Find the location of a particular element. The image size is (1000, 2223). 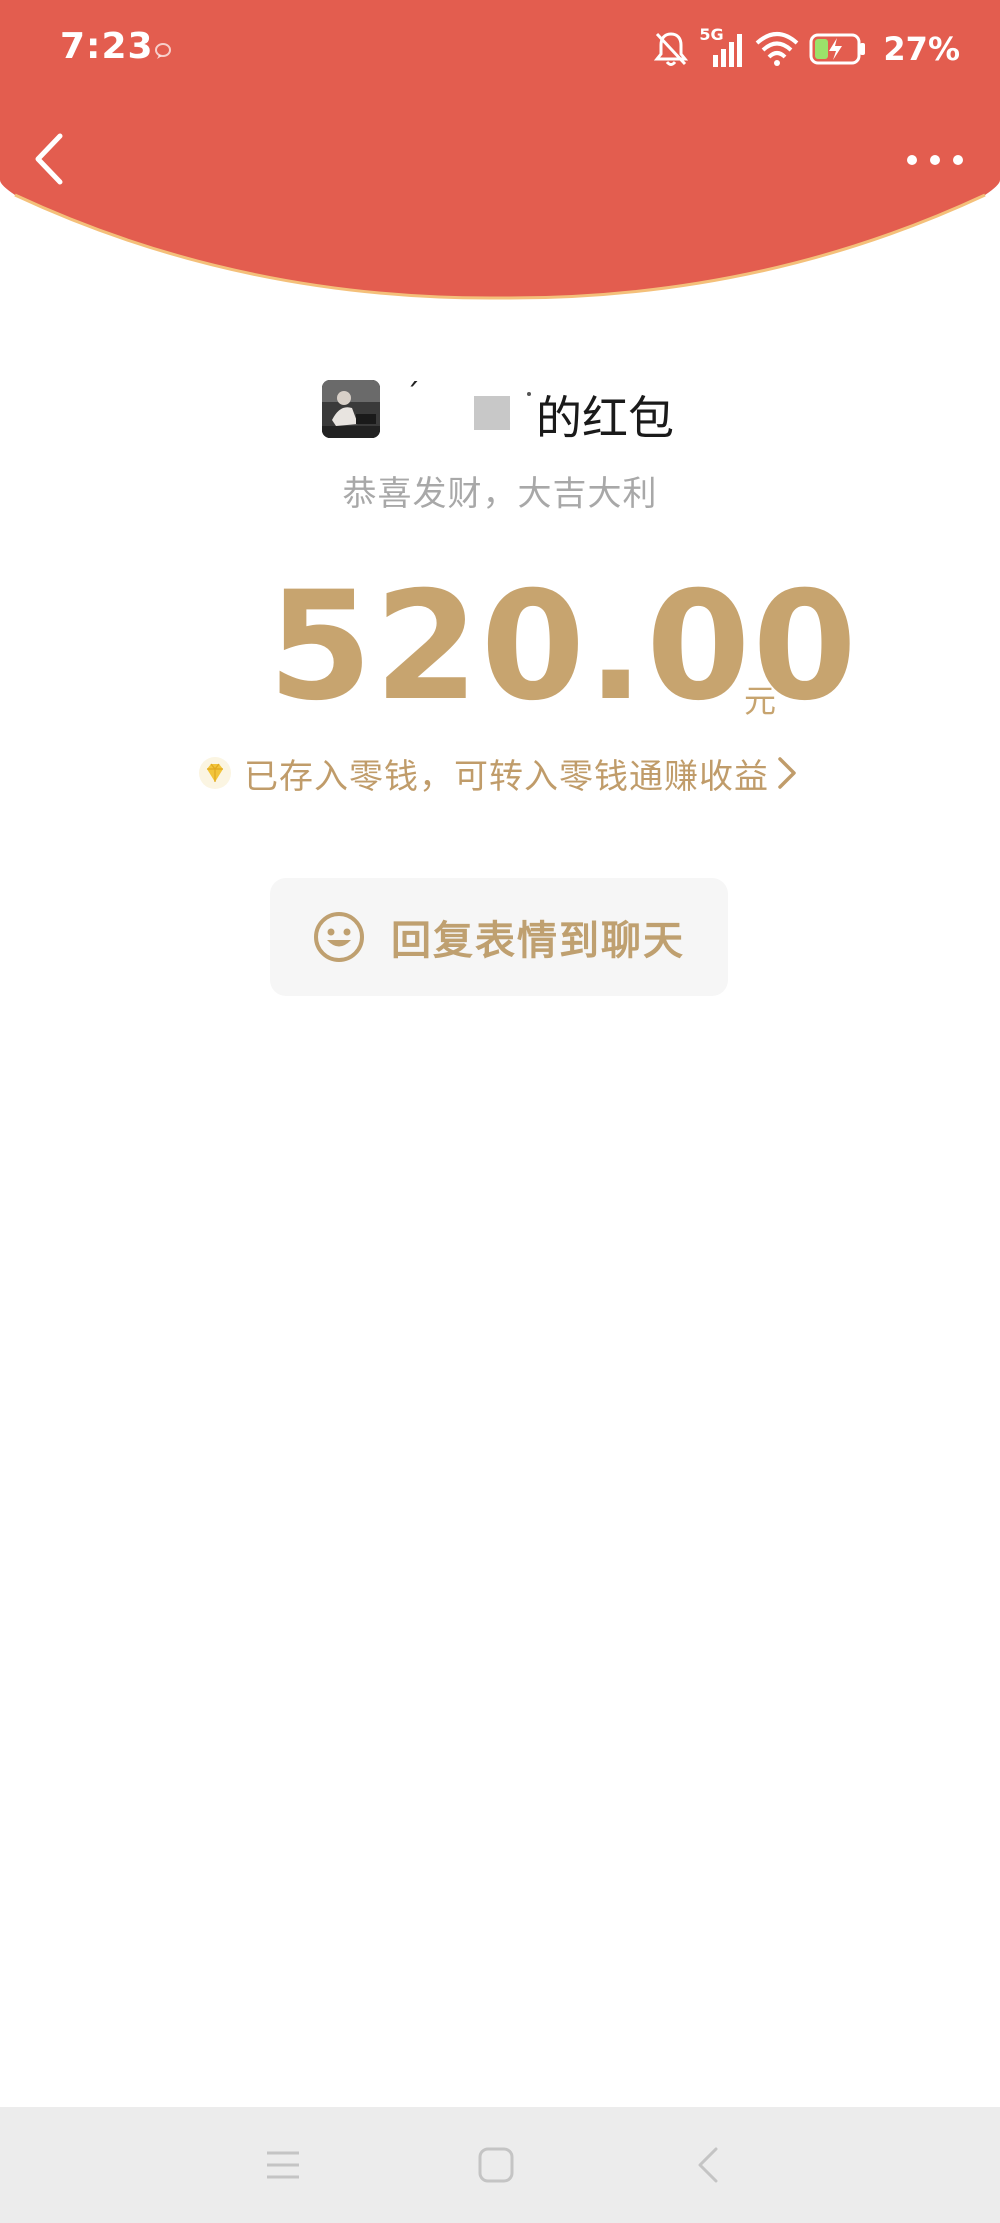

more-options-button is located at coordinates (935, 160).